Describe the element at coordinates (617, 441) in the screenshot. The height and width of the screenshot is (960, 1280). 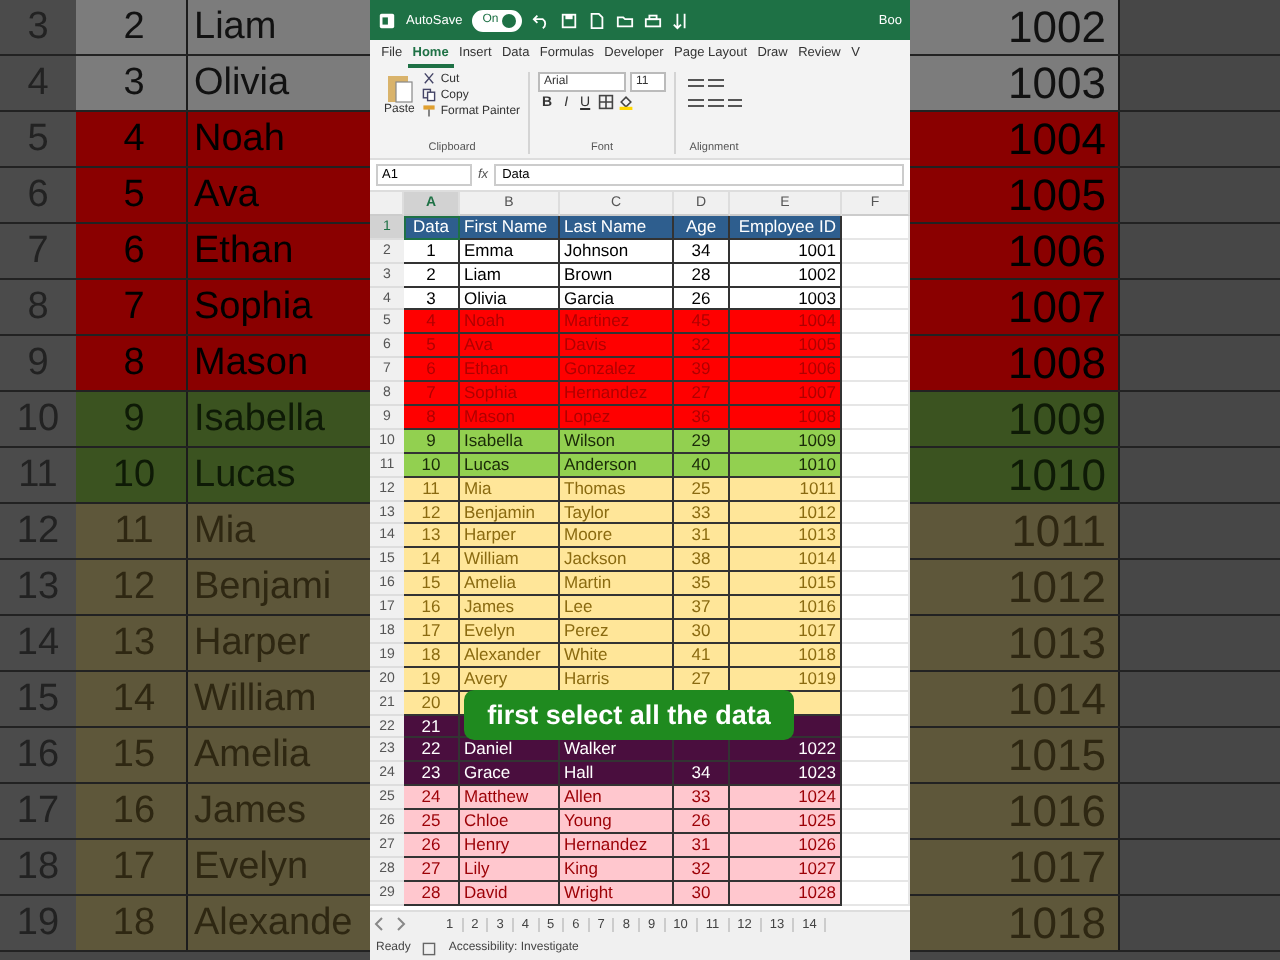
I see `table-cell: Wilson` at that location.